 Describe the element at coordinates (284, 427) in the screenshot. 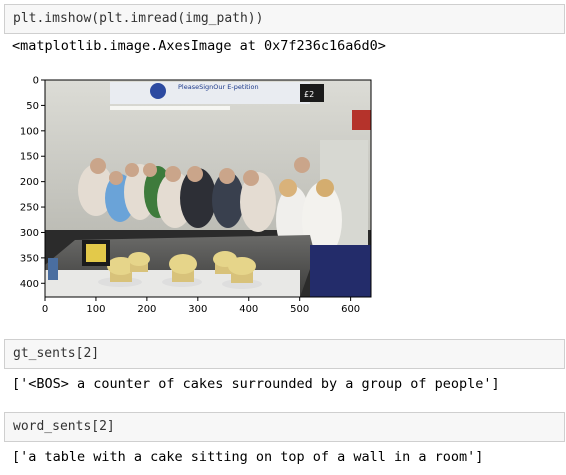

I see `code-cell-word-sents: word_sents[2]` at that location.